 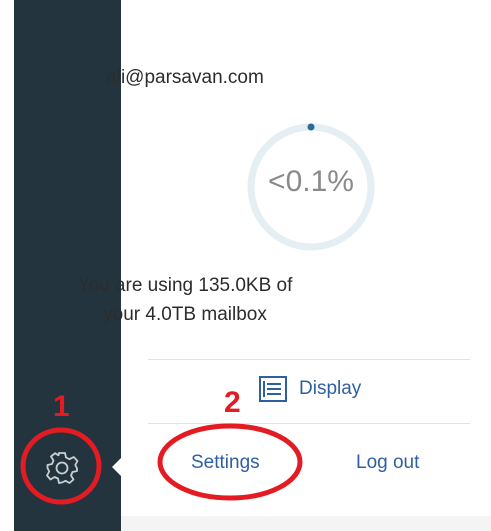 I want to click on account-email: ali@parsavan.com, so click(x=185, y=77).